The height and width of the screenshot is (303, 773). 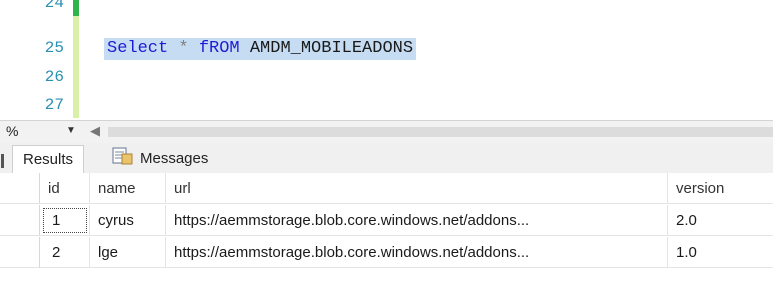 What do you see at coordinates (65, 188) in the screenshot?
I see `column-header-id: id` at bounding box center [65, 188].